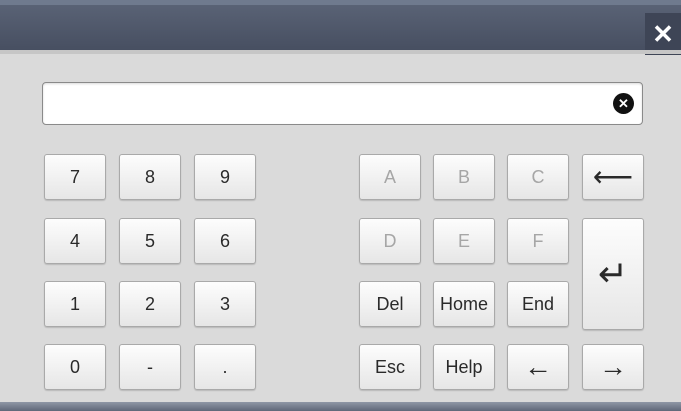  What do you see at coordinates (225, 241) in the screenshot?
I see `key-6: 6` at bounding box center [225, 241].